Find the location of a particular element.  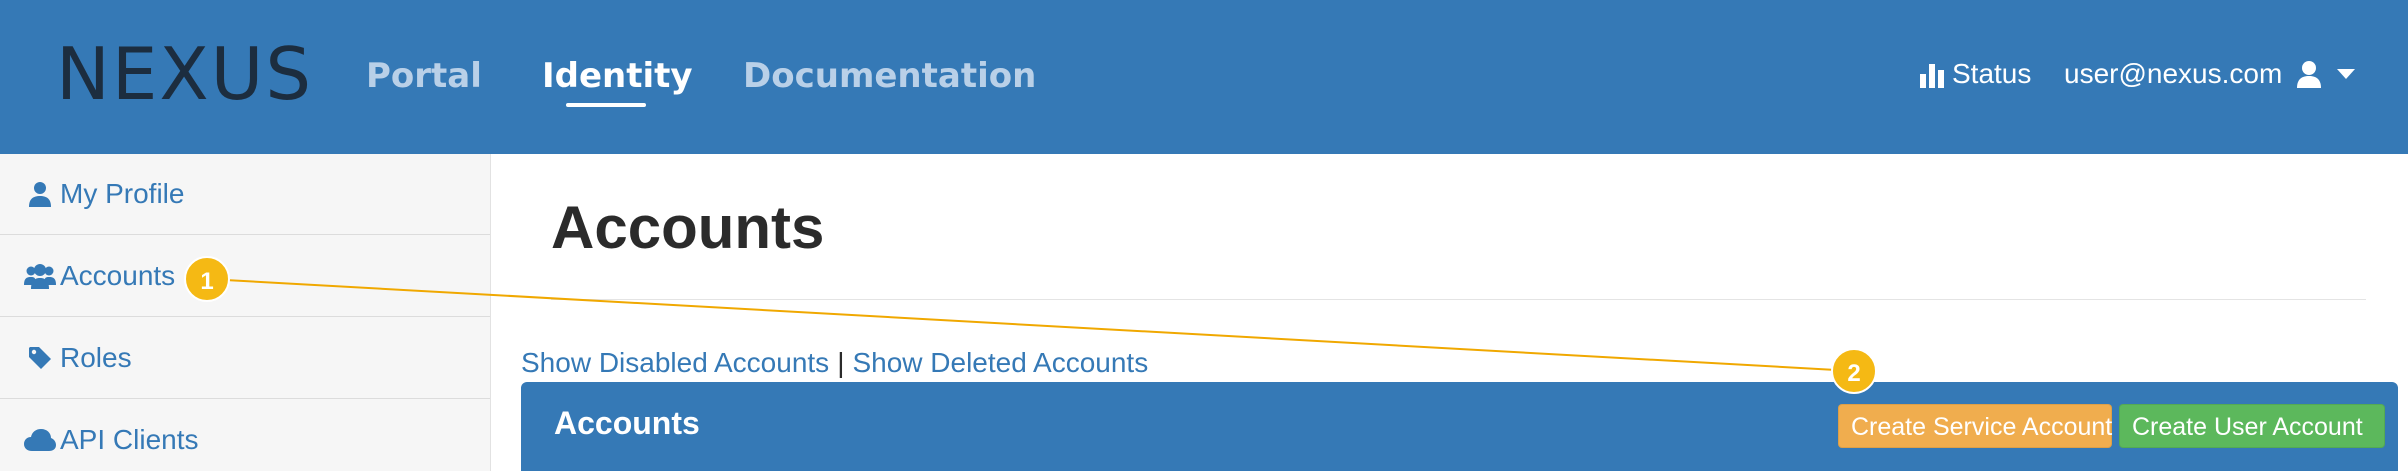

create-user-account-button: Create User Account is located at coordinates (2252, 426).